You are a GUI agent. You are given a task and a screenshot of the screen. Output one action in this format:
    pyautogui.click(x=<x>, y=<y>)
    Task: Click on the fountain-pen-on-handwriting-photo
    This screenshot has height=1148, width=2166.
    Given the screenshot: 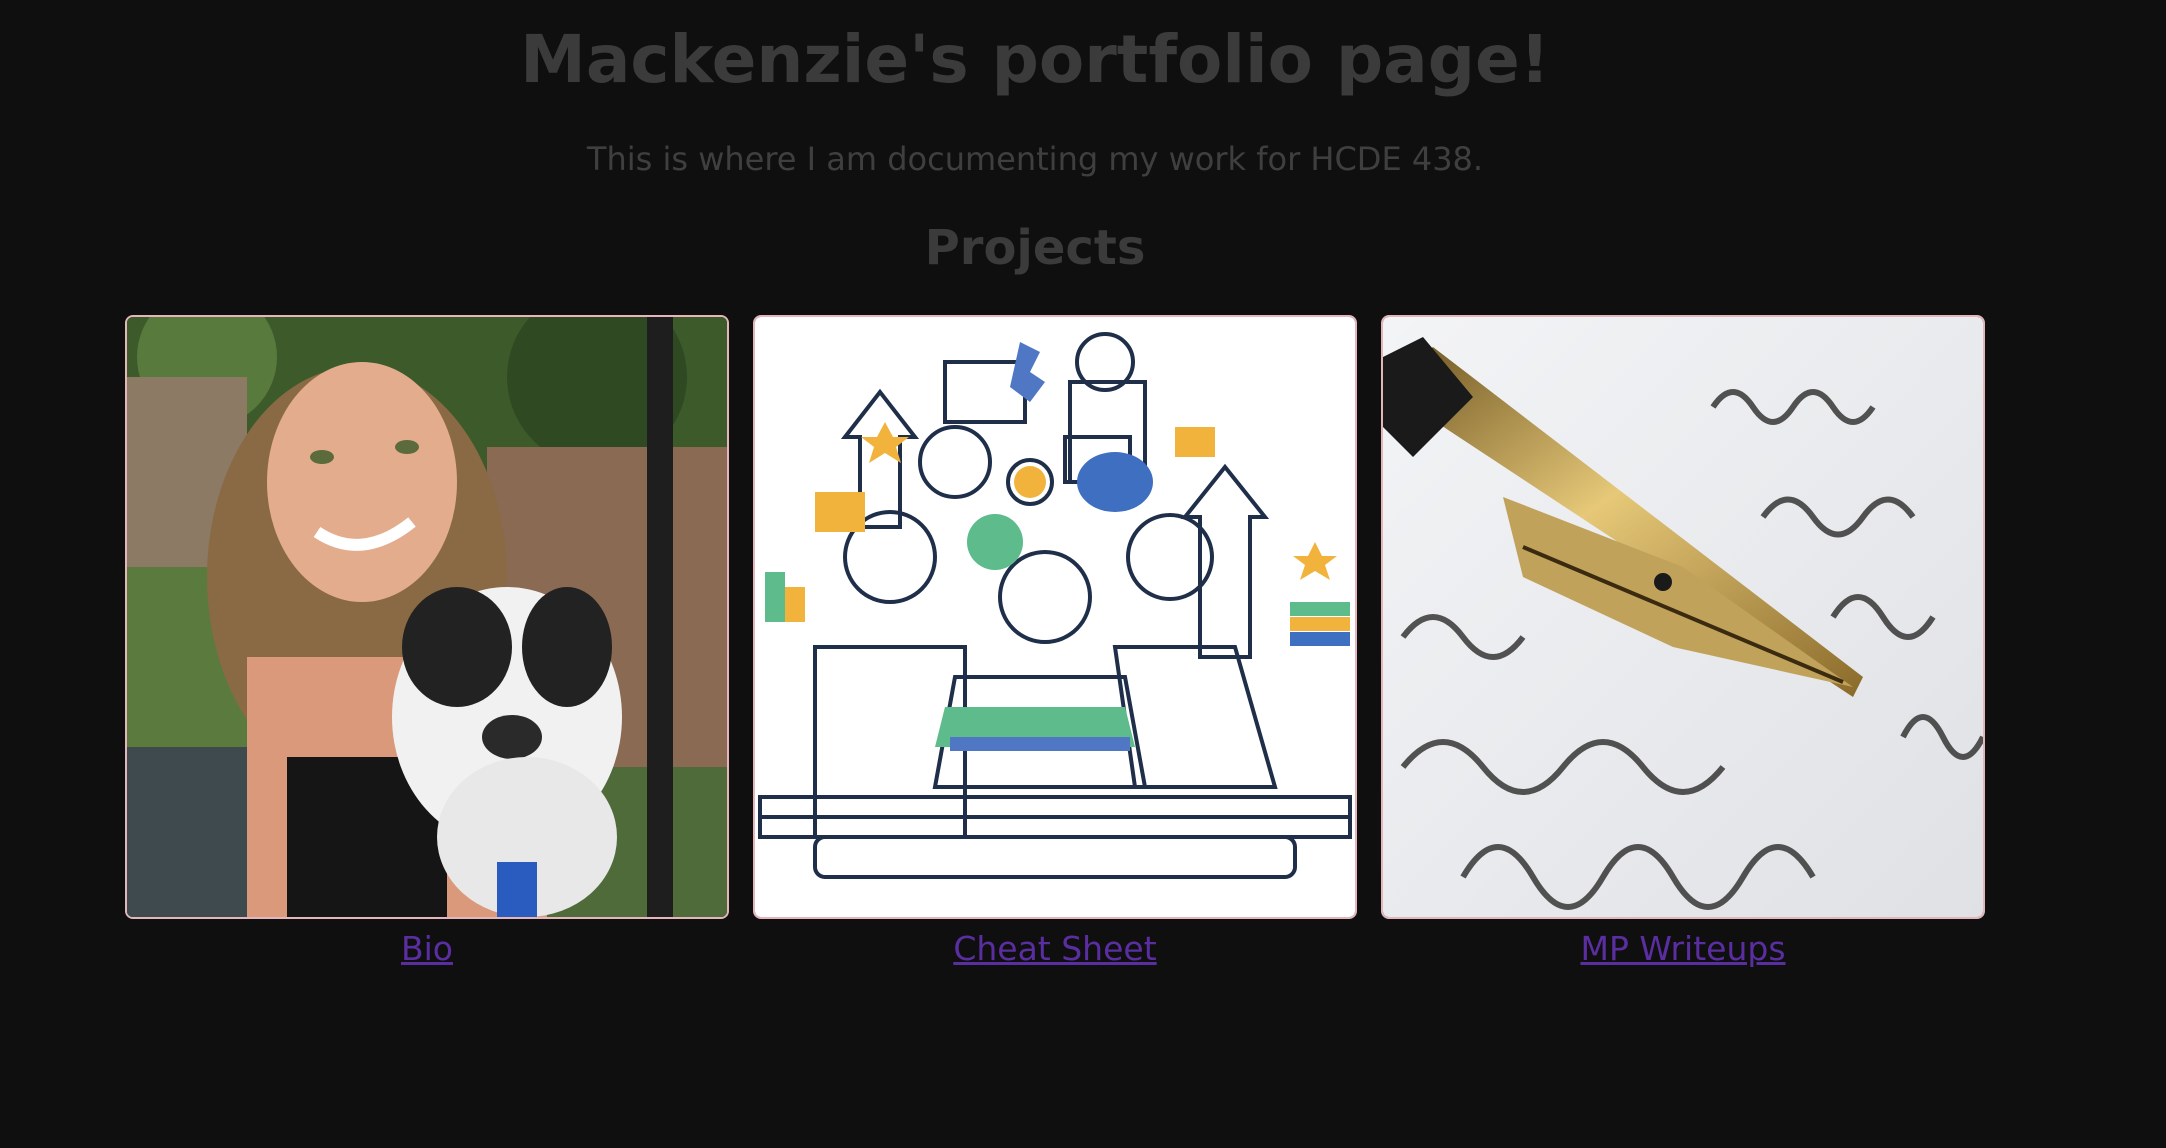 What is the action you would take?
    pyautogui.click(x=1683, y=617)
    